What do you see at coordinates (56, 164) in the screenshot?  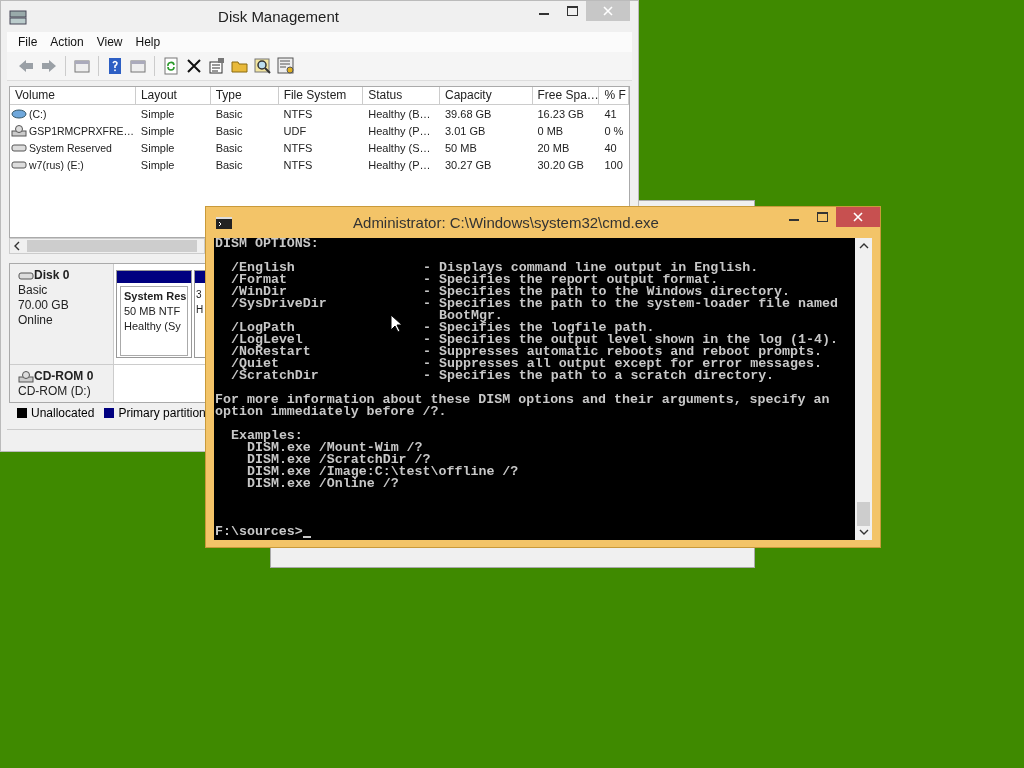 I see `table-cell: w7(rus) (E:)` at bounding box center [56, 164].